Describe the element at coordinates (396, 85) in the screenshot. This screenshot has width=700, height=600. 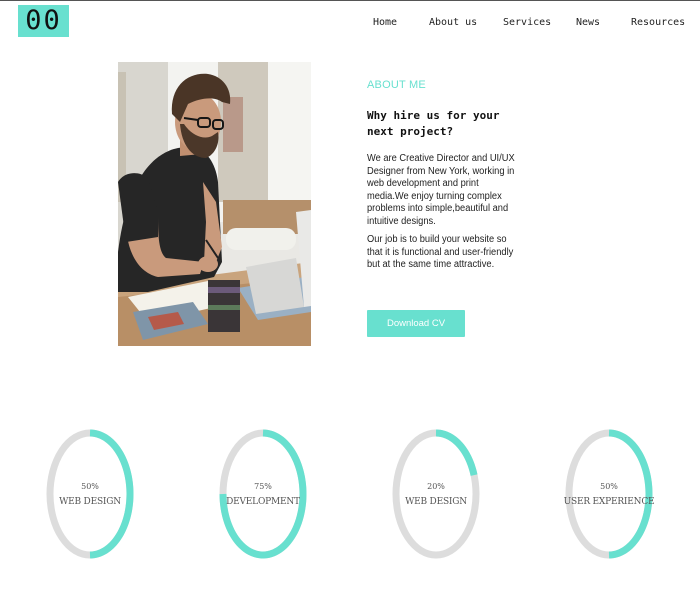
I see `about-section-label: ABOUT ME` at that location.